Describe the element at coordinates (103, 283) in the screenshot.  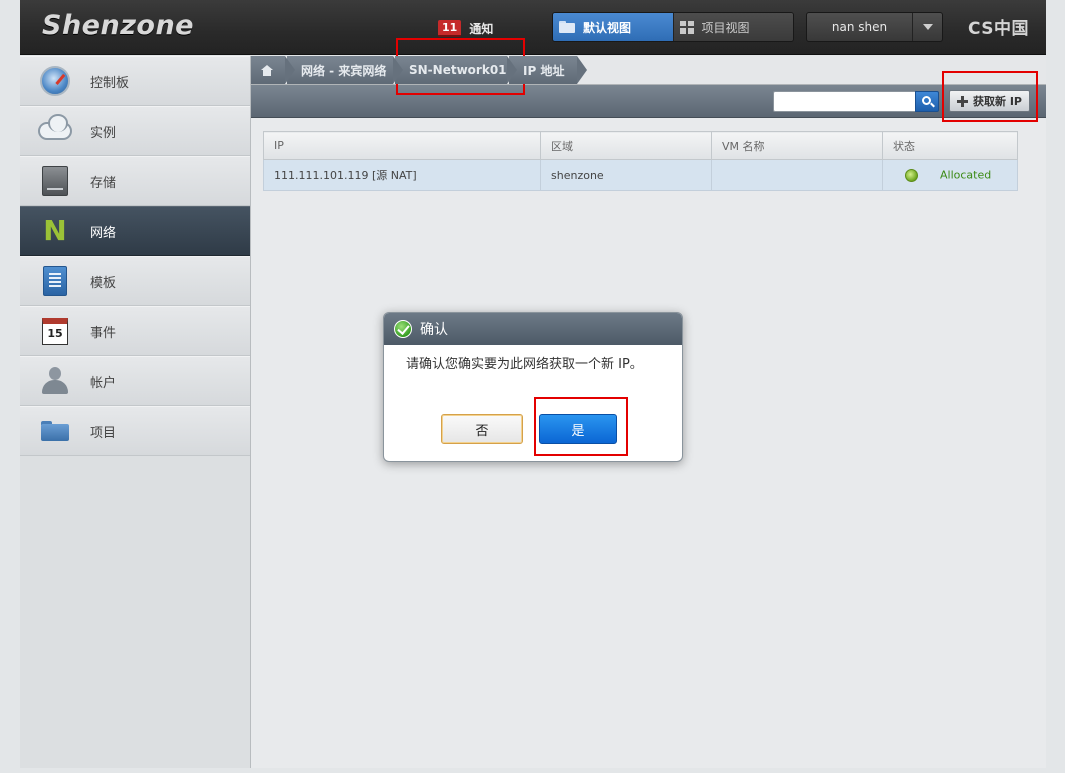
I see `sidebar-item-label: 模板` at that location.